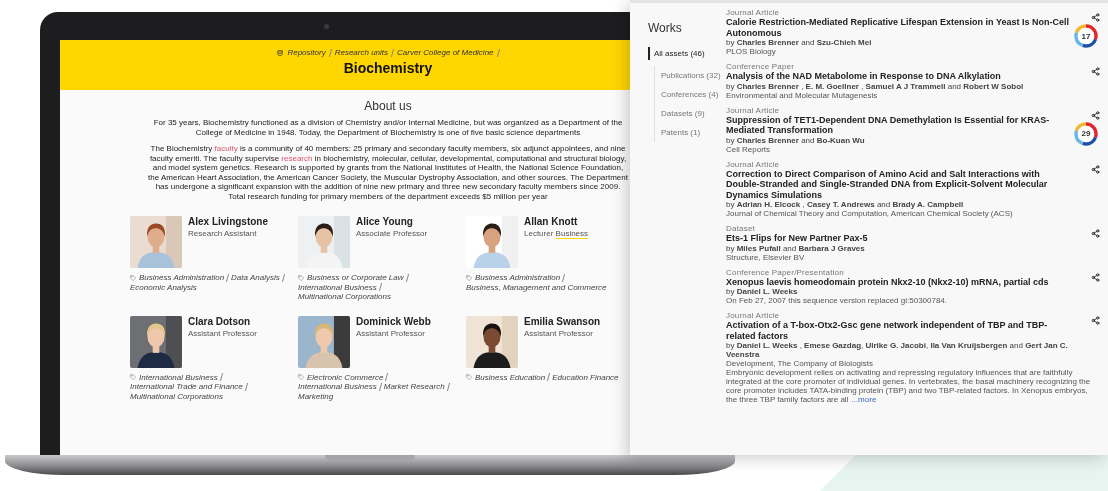 This screenshot has width=1108, height=491. I want to click on filter-item: All assets (46), so click(687, 53).